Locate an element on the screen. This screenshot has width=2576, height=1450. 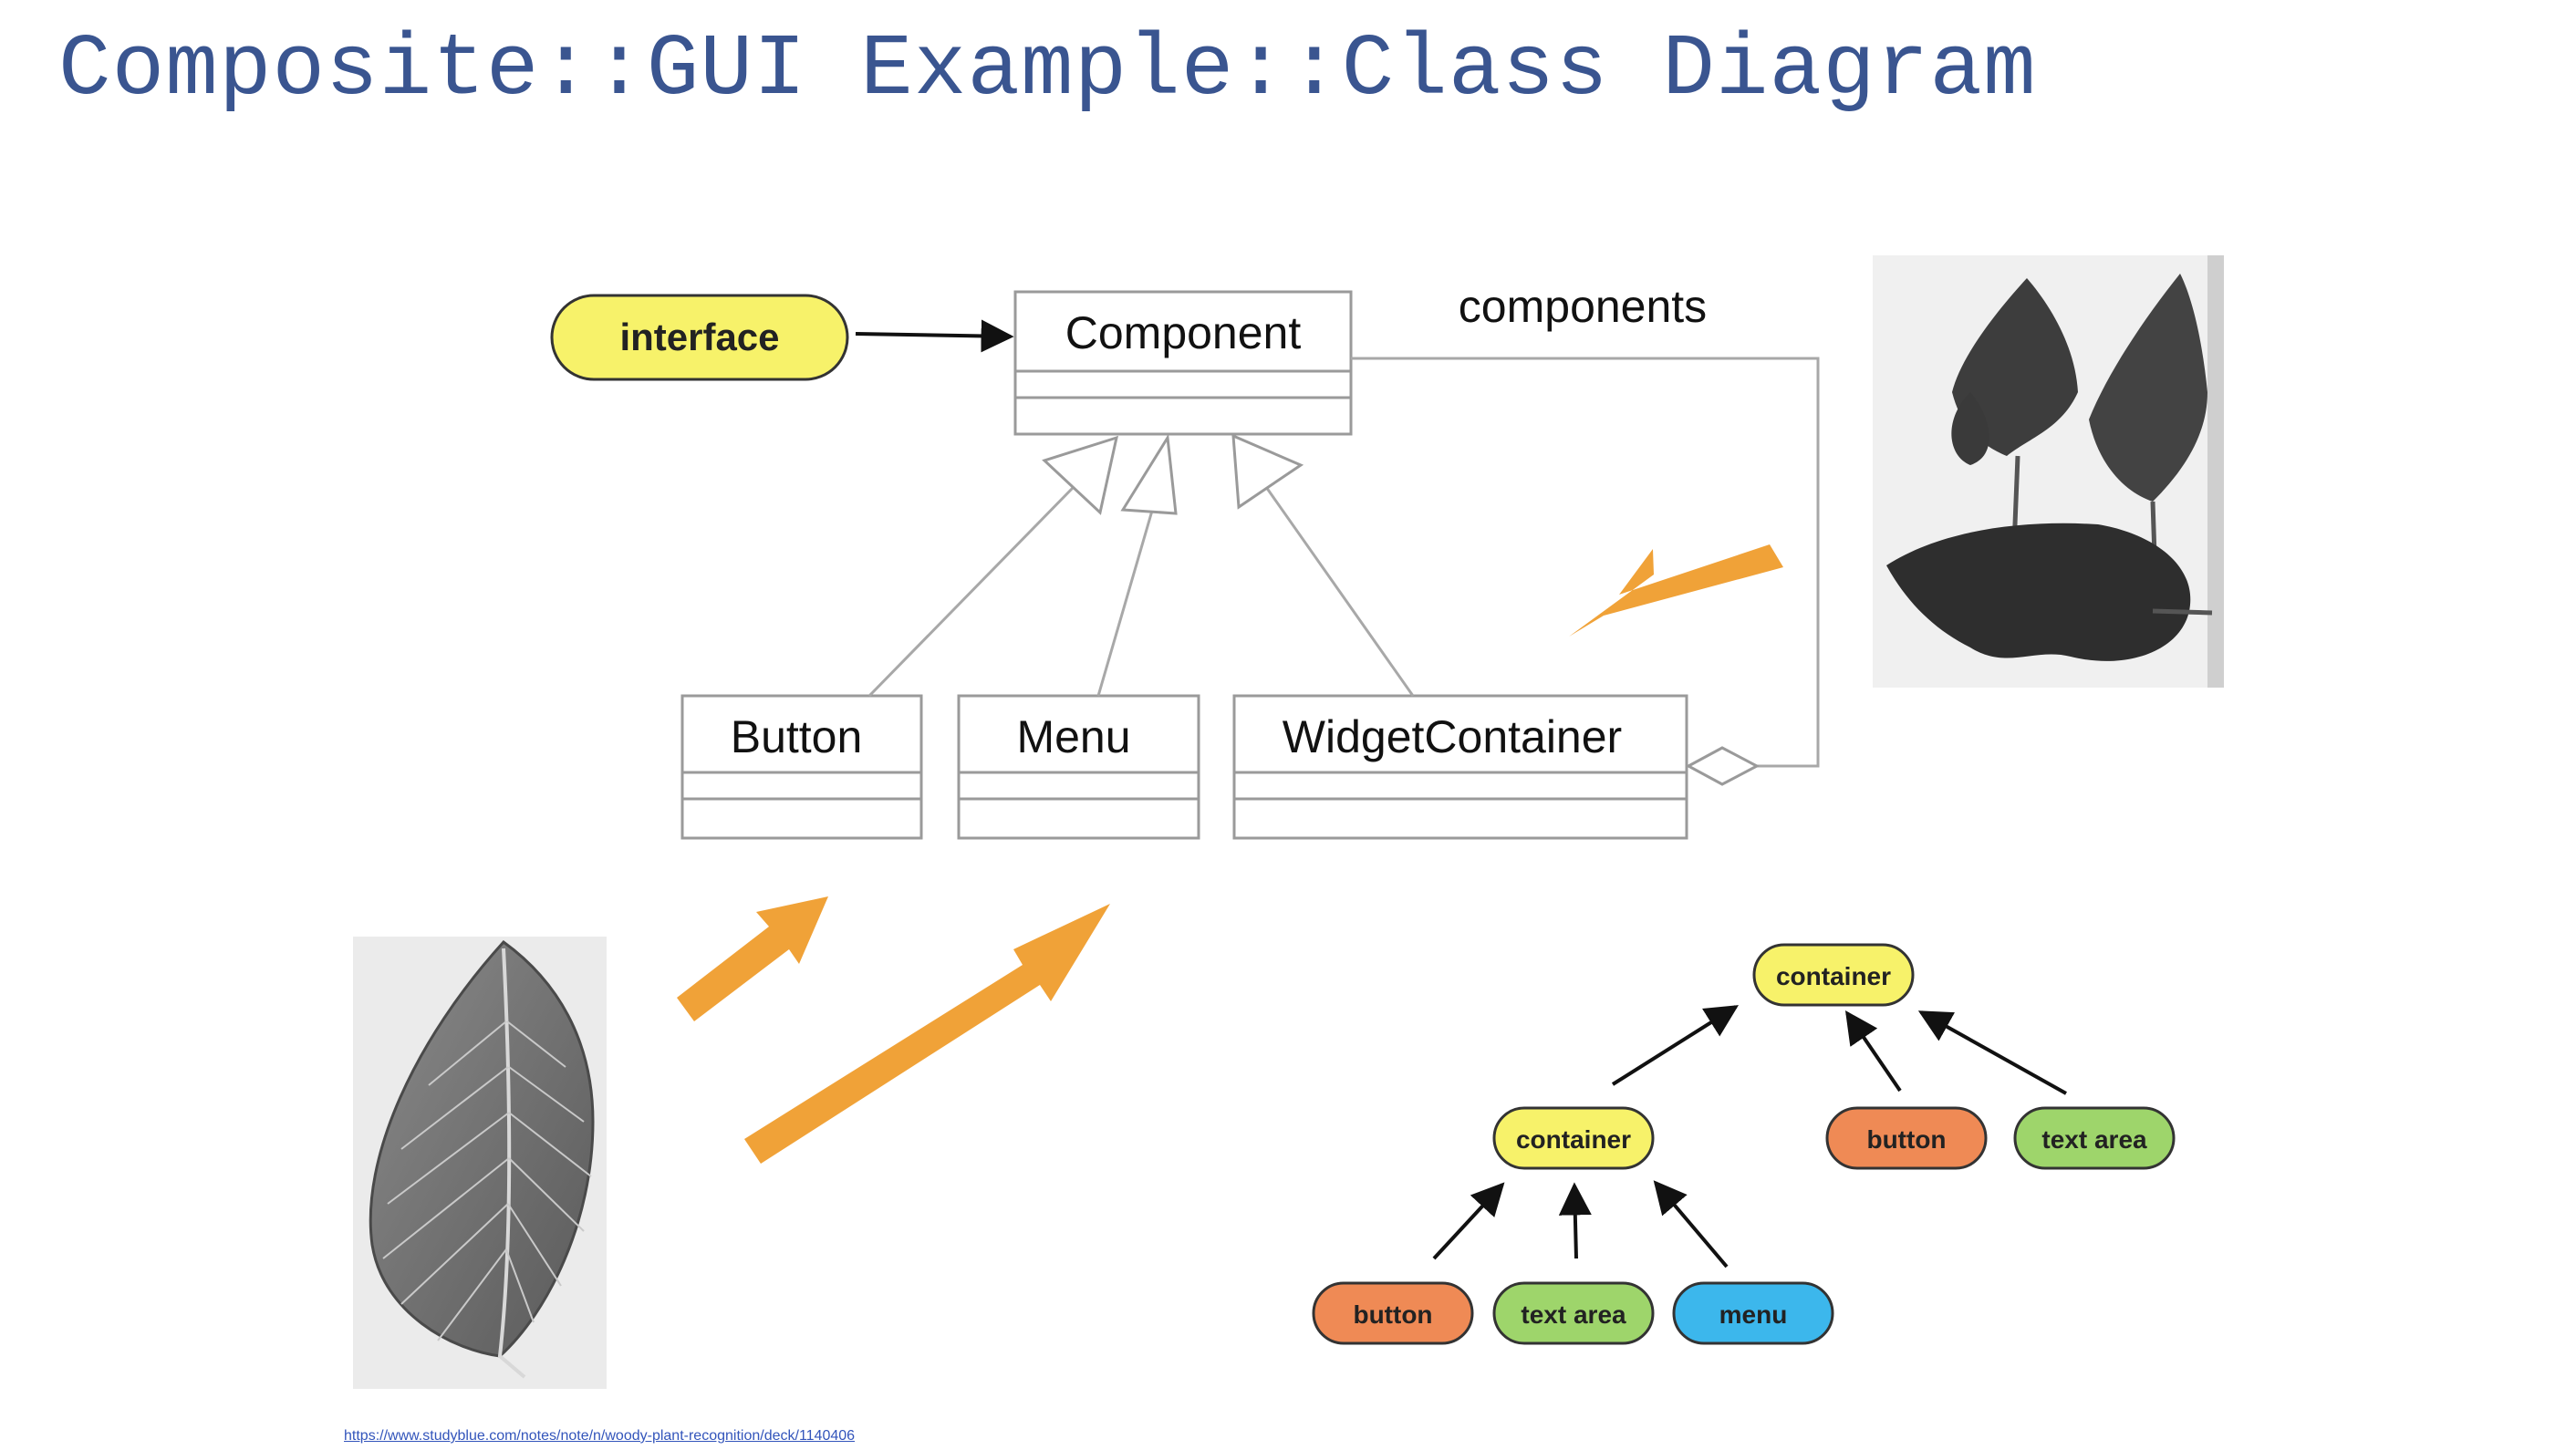
tree-arrow-root-button-to-root is located at coordinates (1873, 1051).